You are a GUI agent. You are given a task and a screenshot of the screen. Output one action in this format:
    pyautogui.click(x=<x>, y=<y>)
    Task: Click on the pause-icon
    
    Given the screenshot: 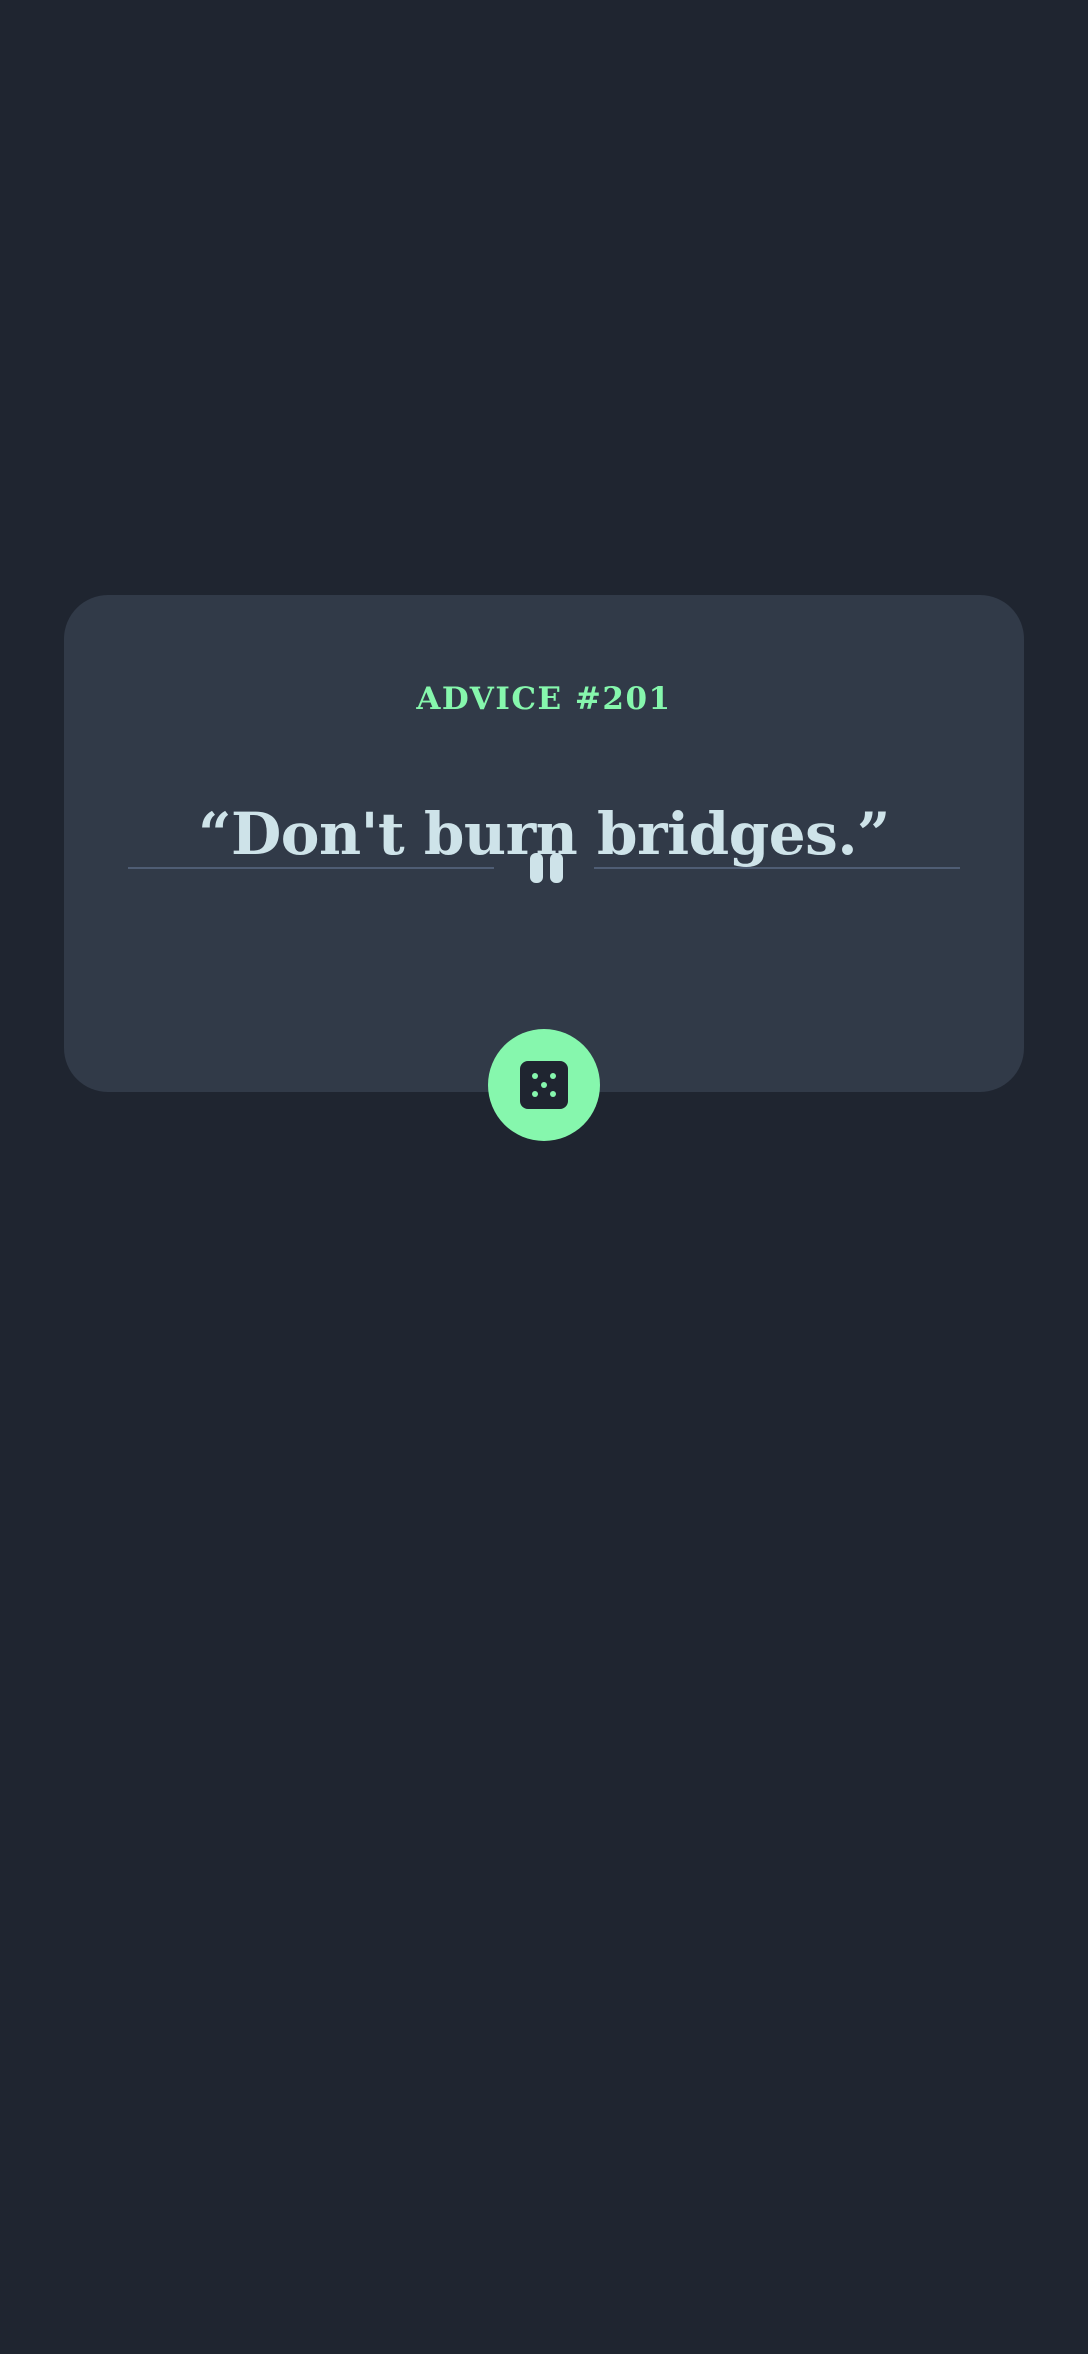 What is the action you would take?
    pyautogui.click(x=545, y=868)
    